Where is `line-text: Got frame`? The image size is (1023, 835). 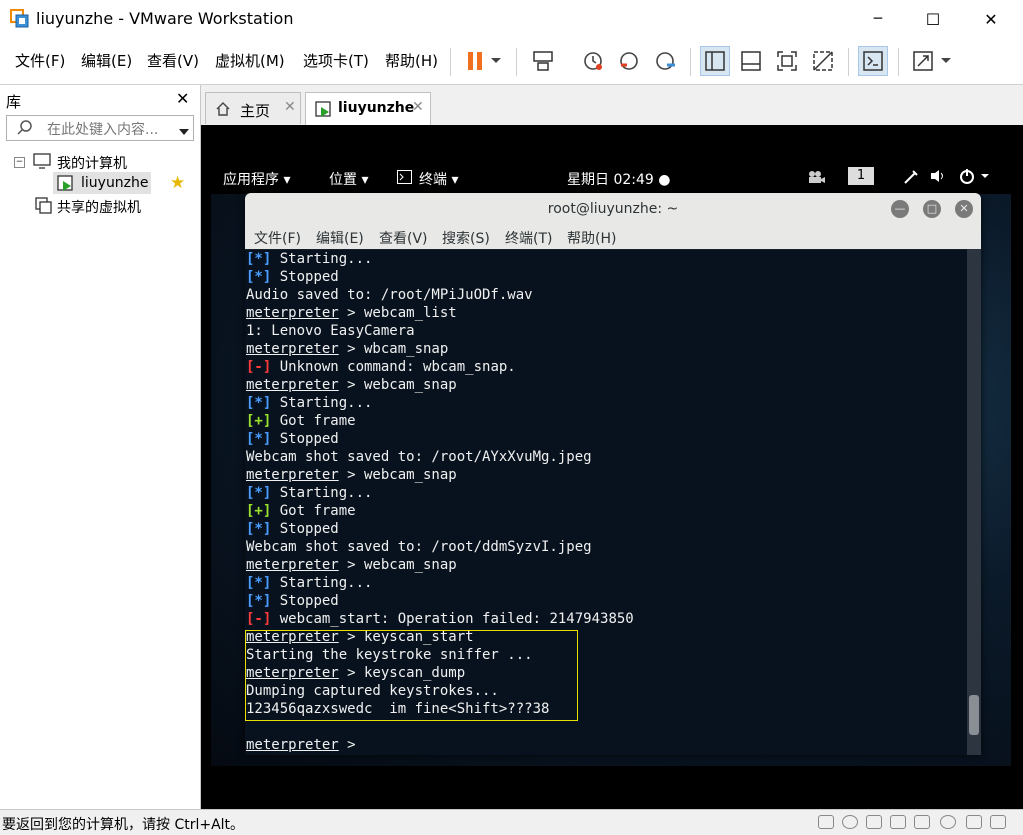 line-text: Got frame is located at coordinates (313, 421).